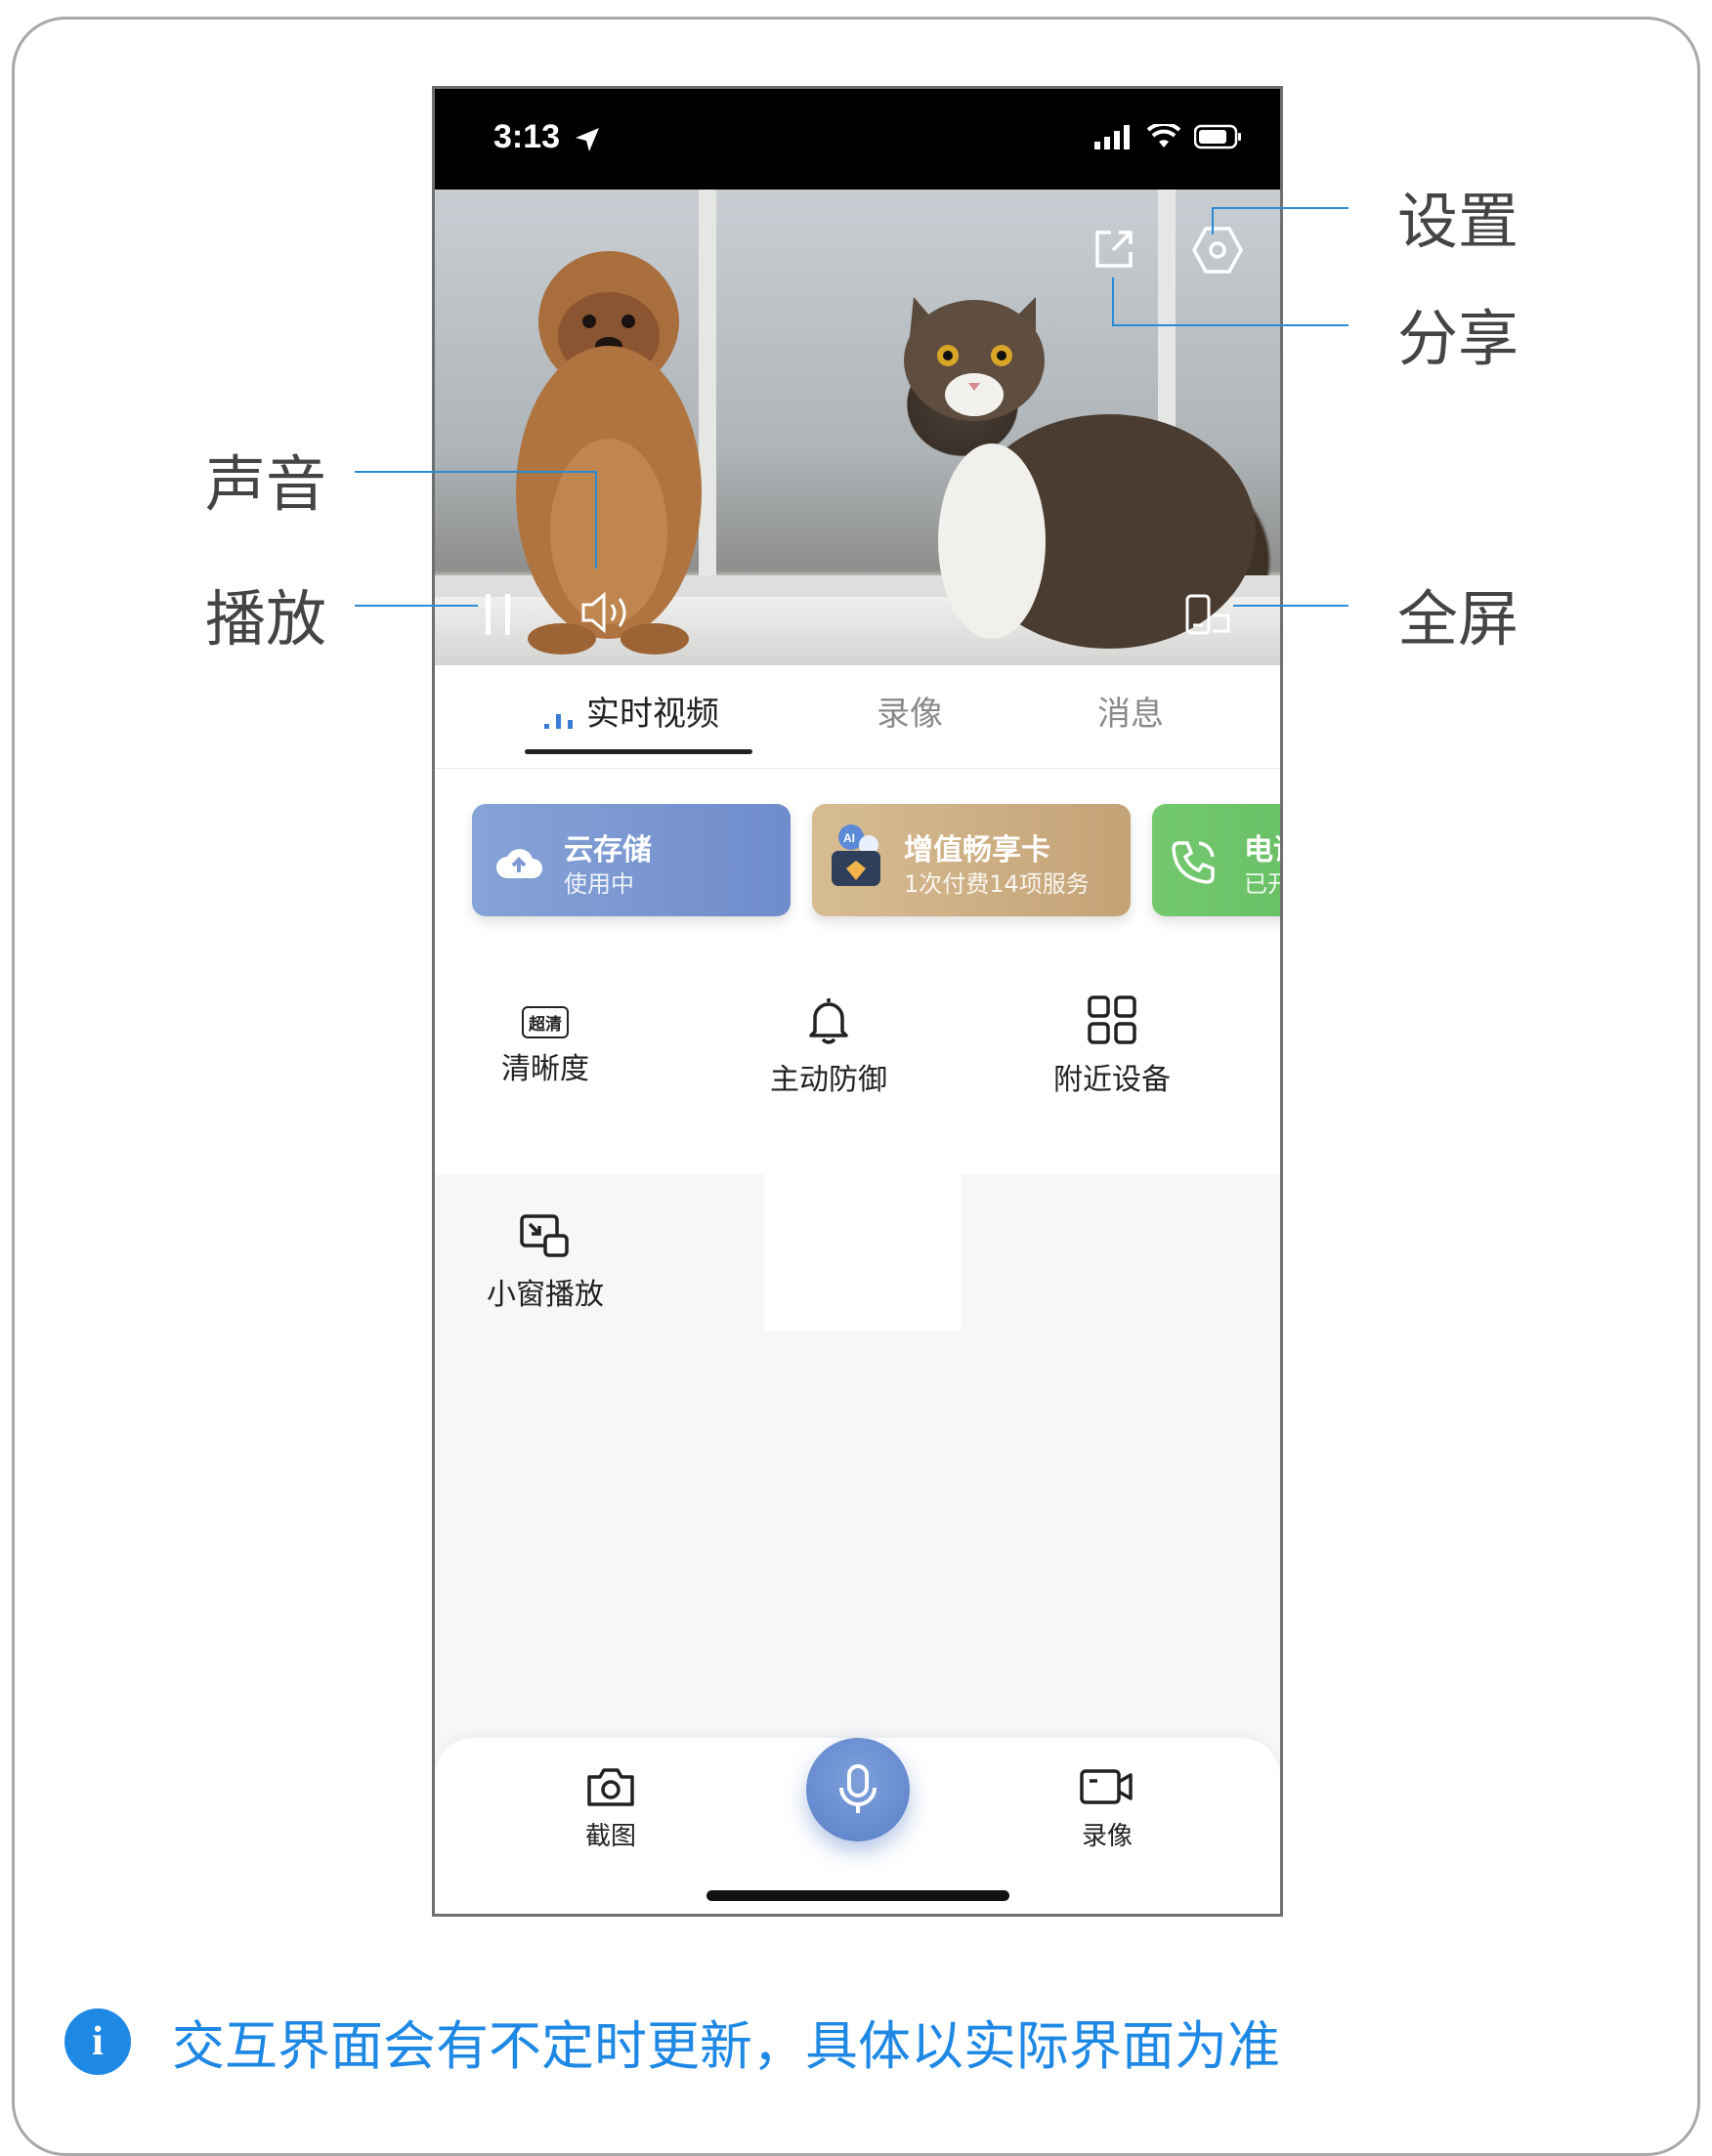 The height and width of the screenshot is (2156, 1712). What do you see at coordinates (1193, 863) in the screenshot?
I see `phone-call-icon` at bounding box center [1193, 863].